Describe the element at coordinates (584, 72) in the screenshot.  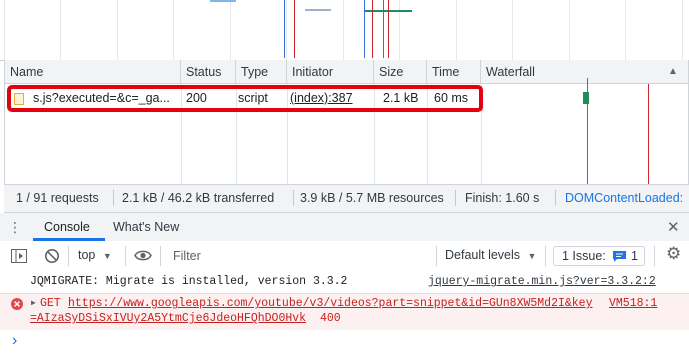
I see `column-header-waterfall: Waterfall ▲` at that location.